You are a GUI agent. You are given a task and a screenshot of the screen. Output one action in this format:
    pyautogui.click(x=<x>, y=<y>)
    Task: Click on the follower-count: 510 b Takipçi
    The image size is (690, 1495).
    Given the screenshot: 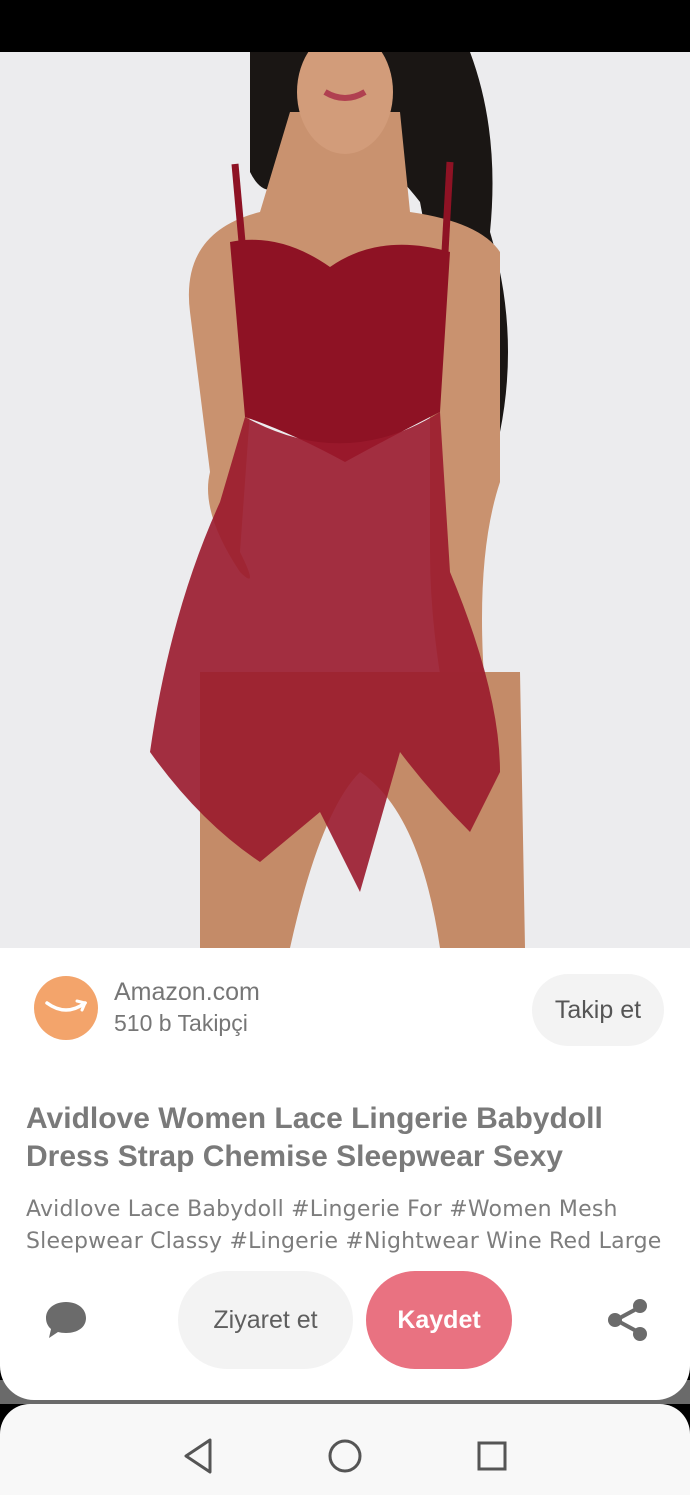 What is the action you would take?
    pyautogui.click(x=181, y=1023)
    